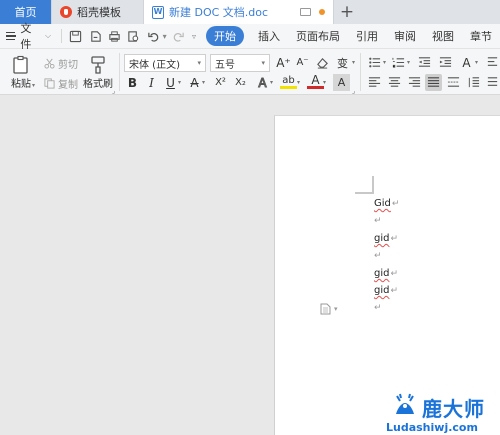 This screenshot has height=435, width=500. I want to click on numbering-button, so click(398, 62).